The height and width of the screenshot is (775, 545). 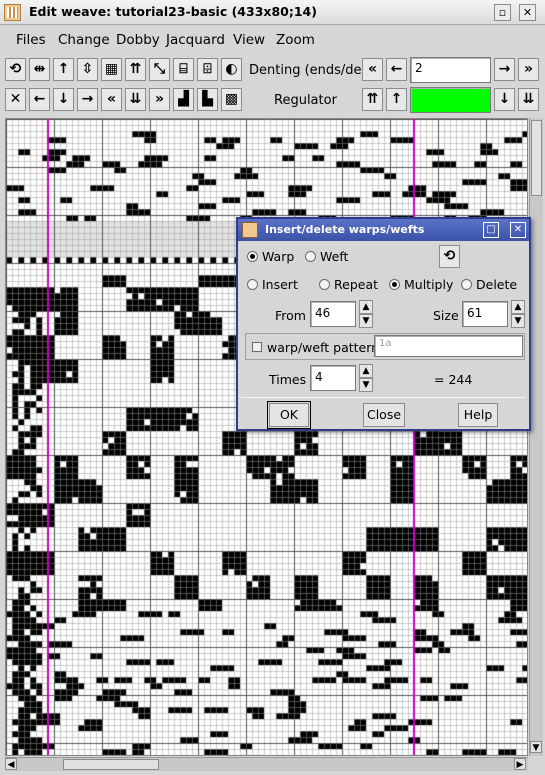 What do you see at coordinates (450, 100) in the screenshot?
I see `regulator-color-field` at bounding box center [450, 100].